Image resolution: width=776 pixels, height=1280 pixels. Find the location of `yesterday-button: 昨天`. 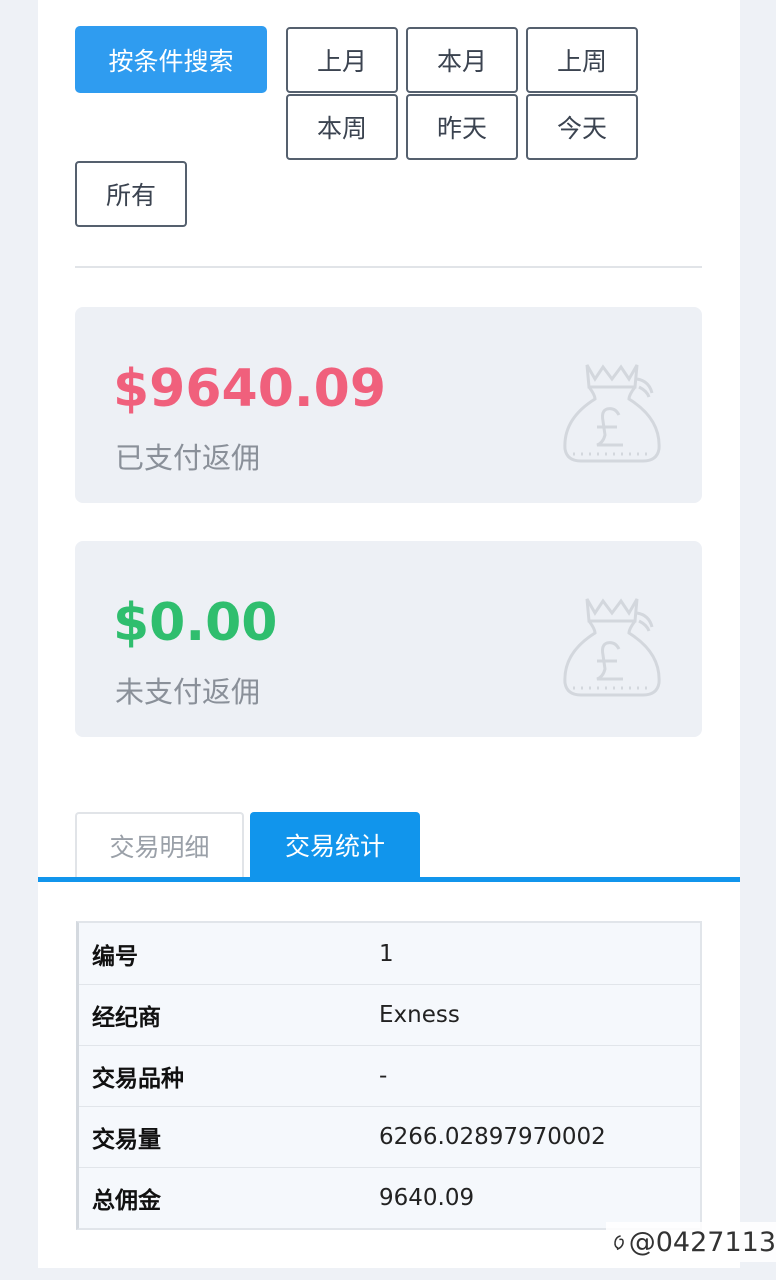

yesterday-button: 昨天 is located at coordinates (462, 127).